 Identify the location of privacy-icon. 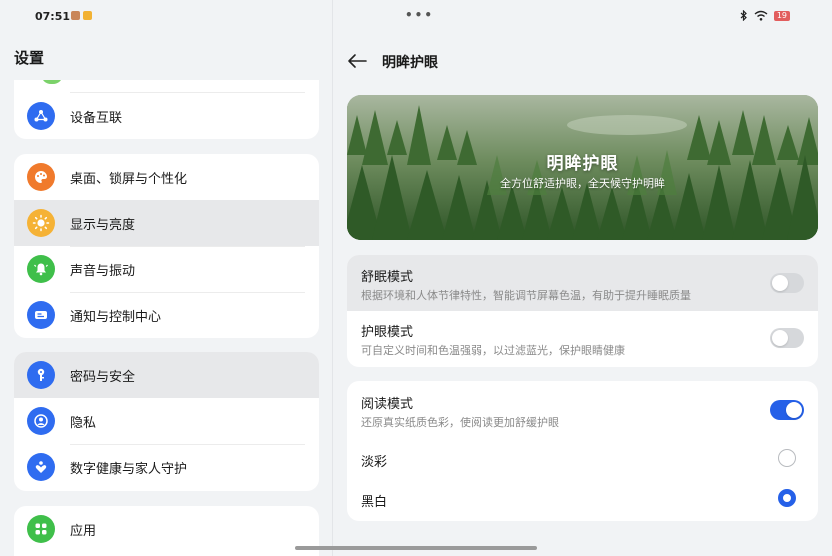
(41, 421).